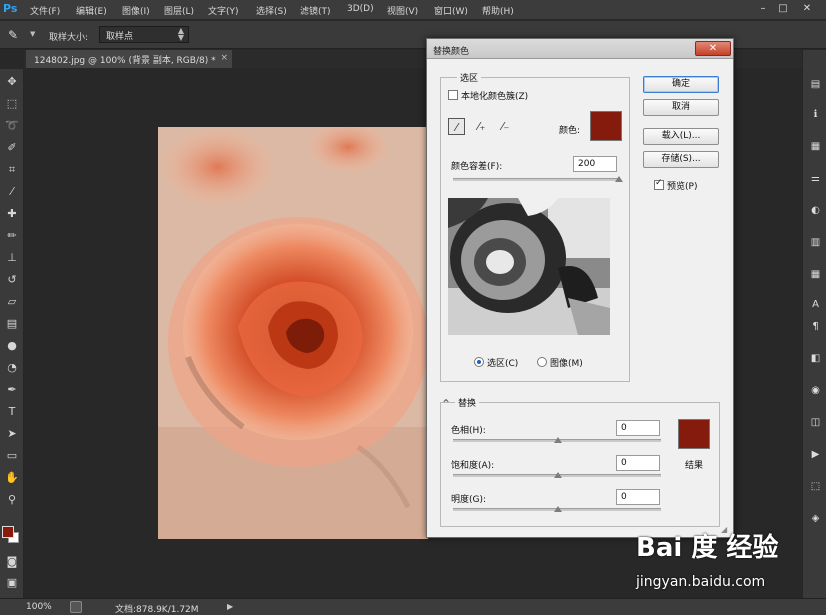 This screenshot has height=615, width=826. I want to click on panel-info-icon: ℹ, so click(815, 115).